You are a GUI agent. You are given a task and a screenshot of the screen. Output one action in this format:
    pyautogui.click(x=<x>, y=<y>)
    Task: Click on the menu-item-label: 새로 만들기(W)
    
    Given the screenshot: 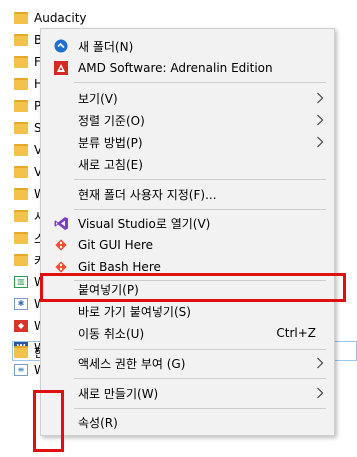 What is the action you would take?
    pyautogui.click(x=118, y=393)
    